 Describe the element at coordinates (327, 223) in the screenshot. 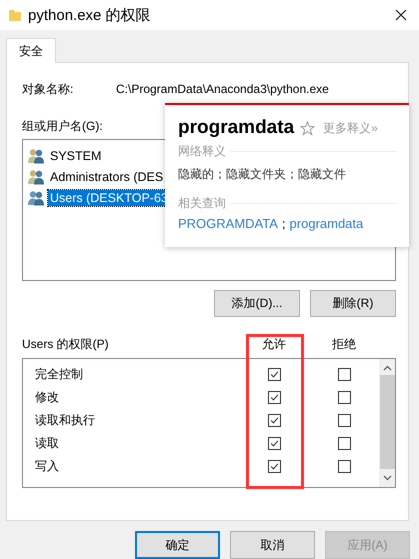

I see `related-link: programdata` at that location.